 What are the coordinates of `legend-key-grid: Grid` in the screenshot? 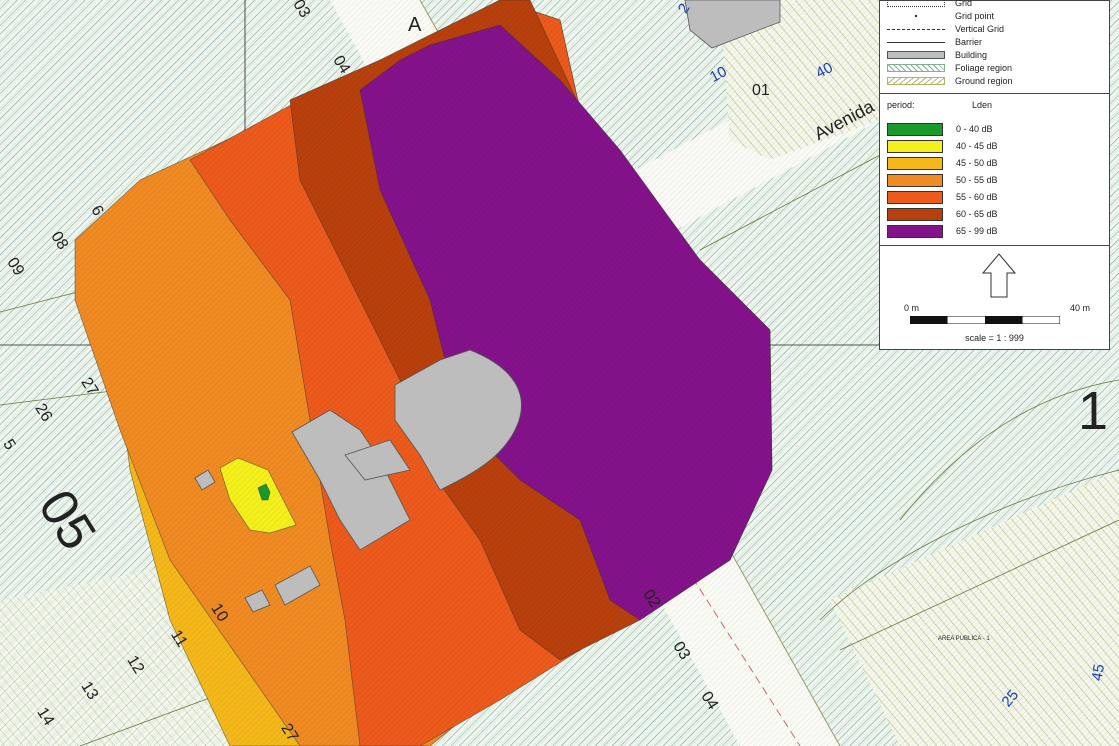 It's located at (994, 4).